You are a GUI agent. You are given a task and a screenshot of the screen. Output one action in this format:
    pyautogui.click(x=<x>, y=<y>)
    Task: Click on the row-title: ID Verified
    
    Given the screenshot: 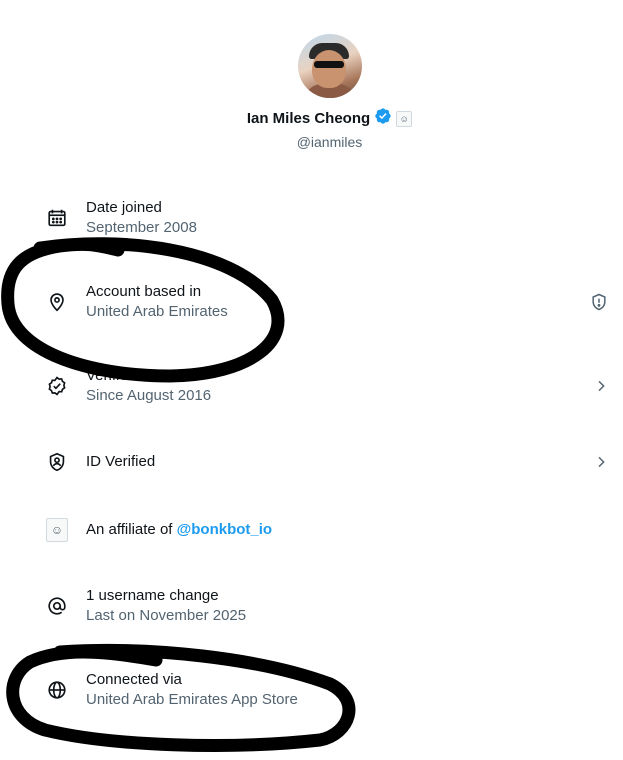 What is the action you would take?
    pyautogui.click(x=121, y=461)
    